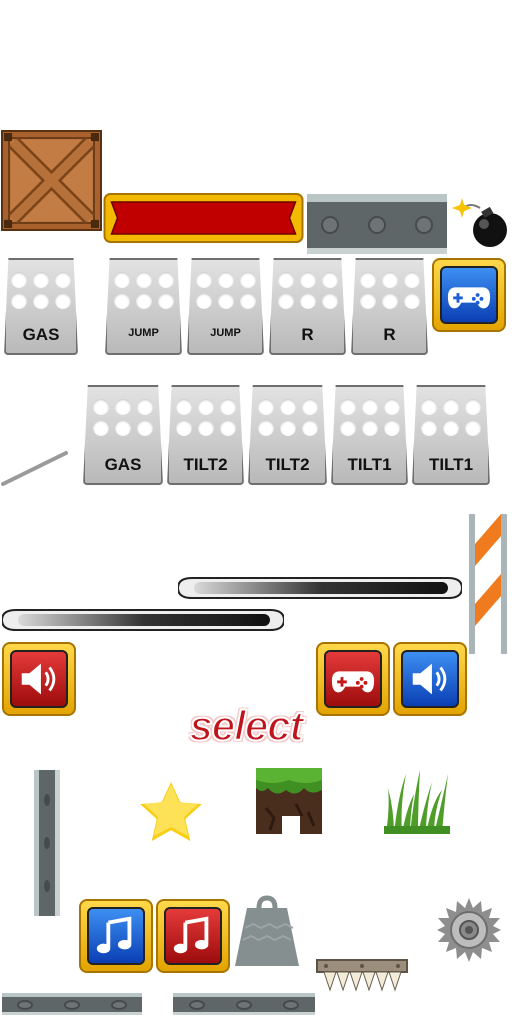 The width and height of the screenshot is (512, 1024). What do you see at coordinates (143, 620) in the screenshot?
I see `tire-track-lower` at bounding box center [143, 620].